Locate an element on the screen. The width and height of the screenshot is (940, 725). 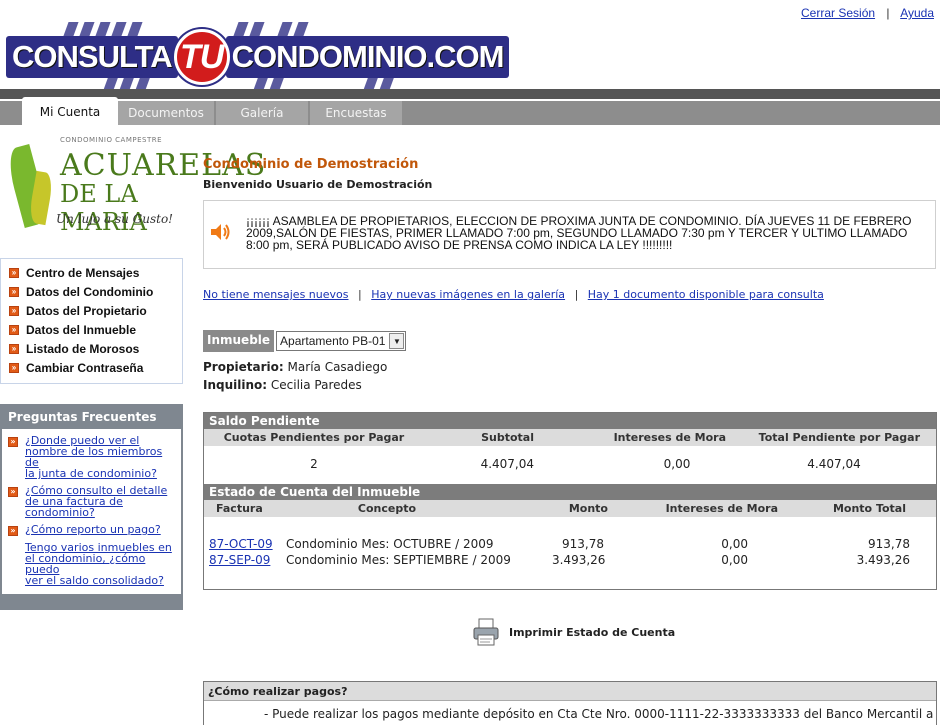
invoice-link: 87-SEP-09 is located at coordinates (239, 560).